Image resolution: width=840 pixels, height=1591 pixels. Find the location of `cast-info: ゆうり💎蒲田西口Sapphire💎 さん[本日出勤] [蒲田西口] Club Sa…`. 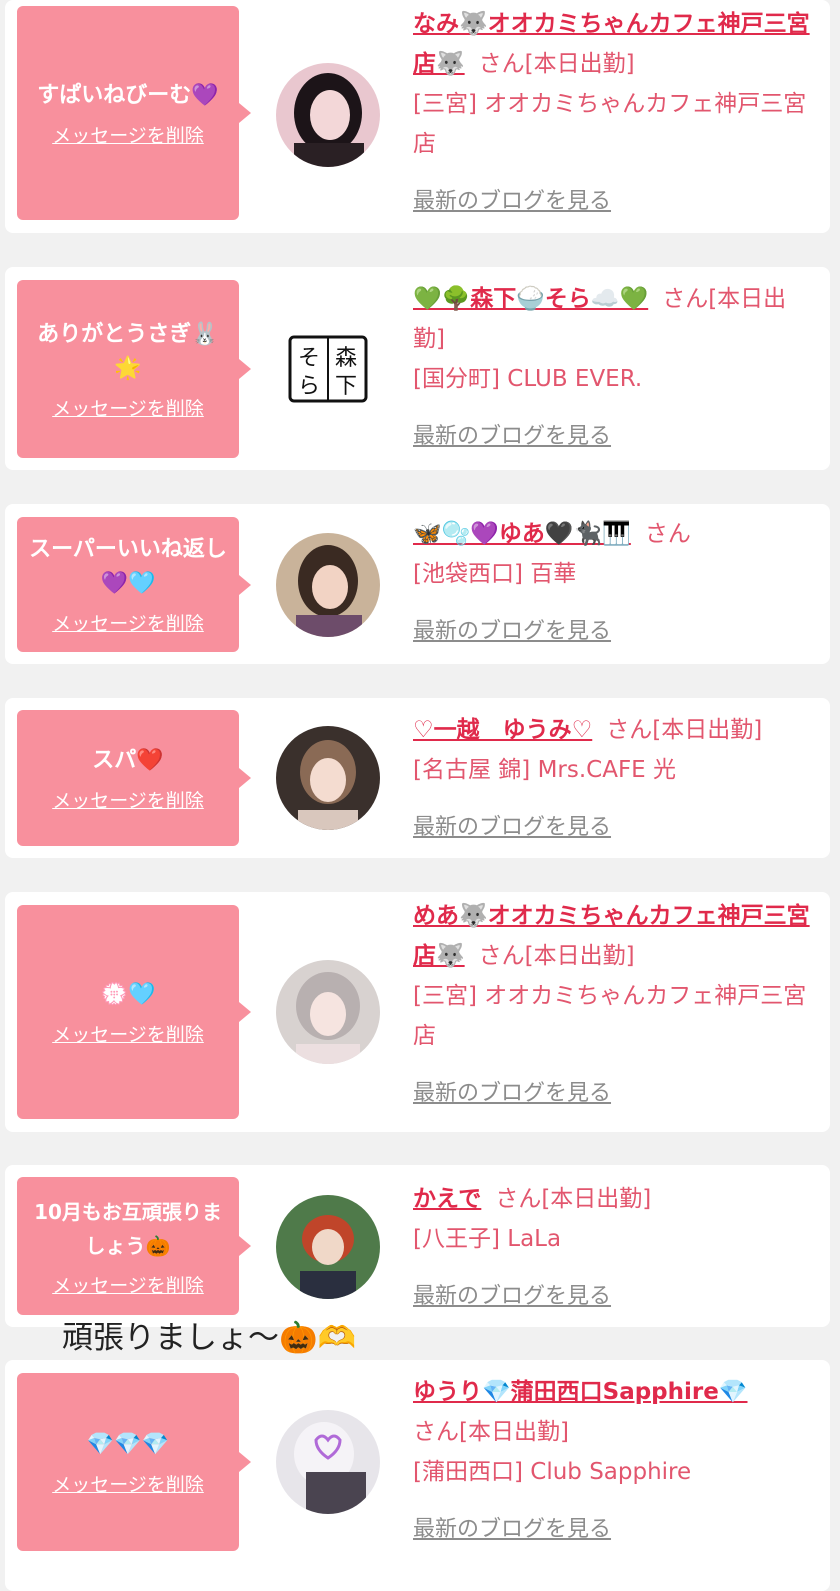

cast-info: ゆうり💎蒲田西口Sapphire💎 さん[本日出勤] [蒲田西口] Club Sa… is located at coordinates (613, 1461).